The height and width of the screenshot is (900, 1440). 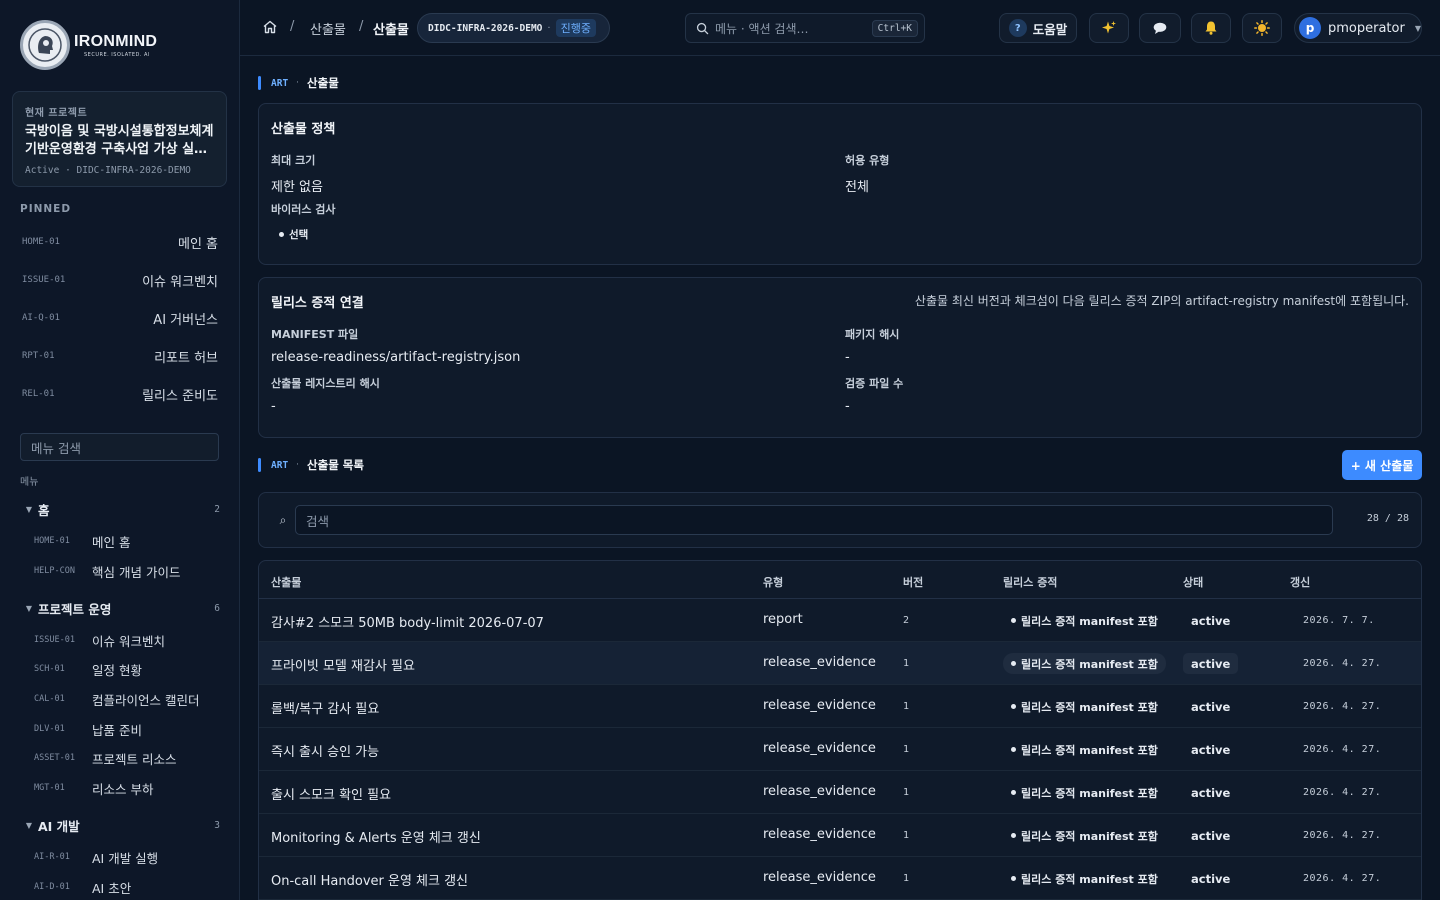 What do you see at coordinates (1030, 582) in the screenshot?
I see `column-header: 릴리스 증적` at bounding box center [1030, 582].